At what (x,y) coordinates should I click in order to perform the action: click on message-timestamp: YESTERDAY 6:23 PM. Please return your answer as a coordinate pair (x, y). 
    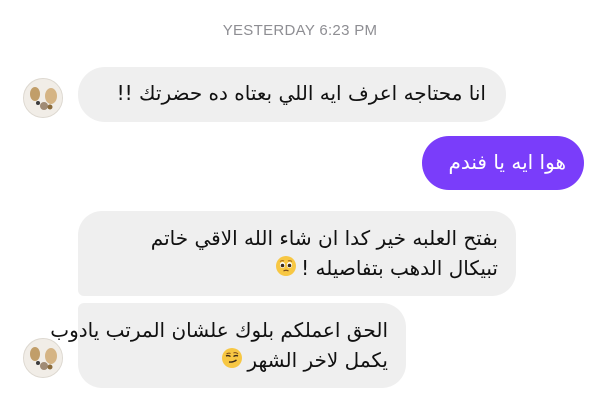
    Looking at the image, I should click on (300, 30).